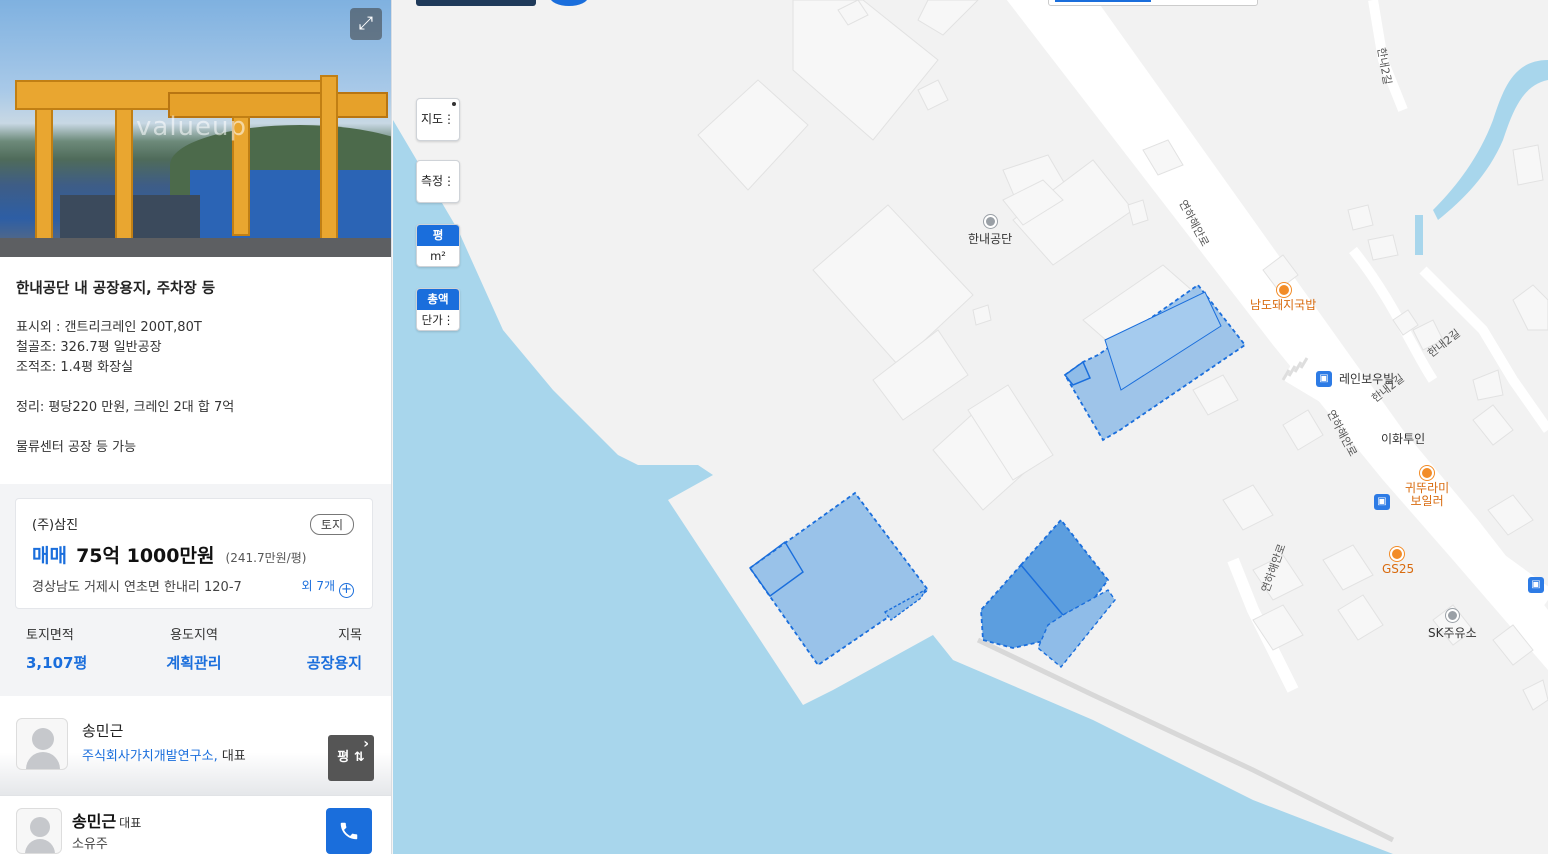  What do you see at coordinates (1283, 305) in the screenshot?
I see `map-label-namdo-pork: 남도돼지국밥` at bounding box center [1283, 305].